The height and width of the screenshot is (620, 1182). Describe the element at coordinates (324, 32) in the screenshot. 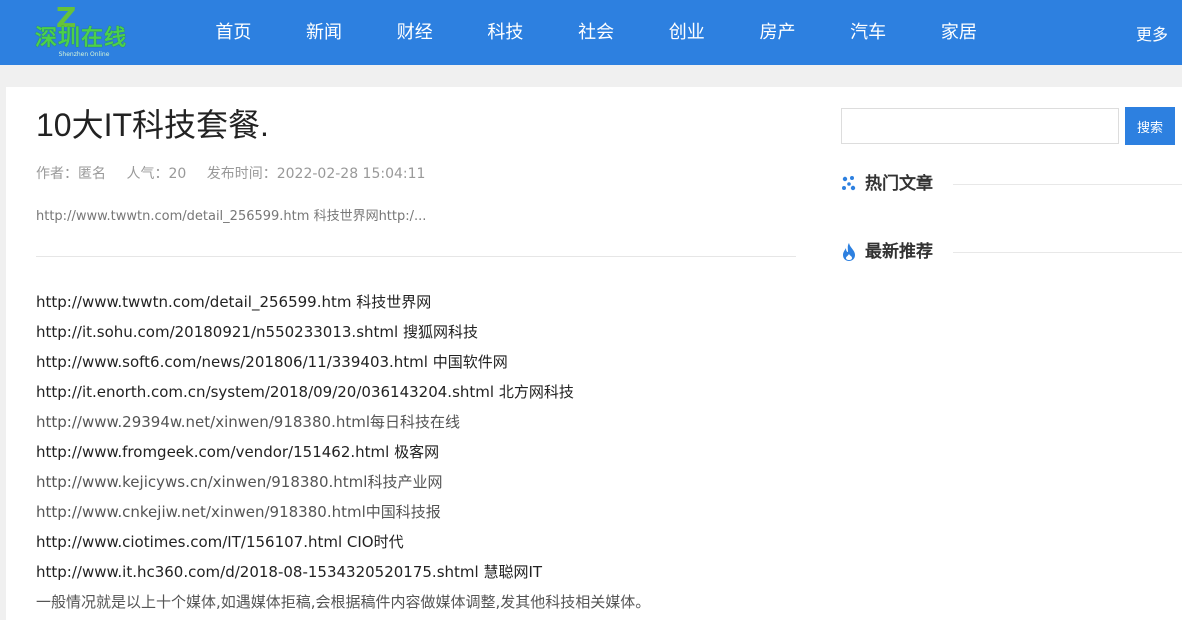

I see `nav-news: 新闻` at that location.